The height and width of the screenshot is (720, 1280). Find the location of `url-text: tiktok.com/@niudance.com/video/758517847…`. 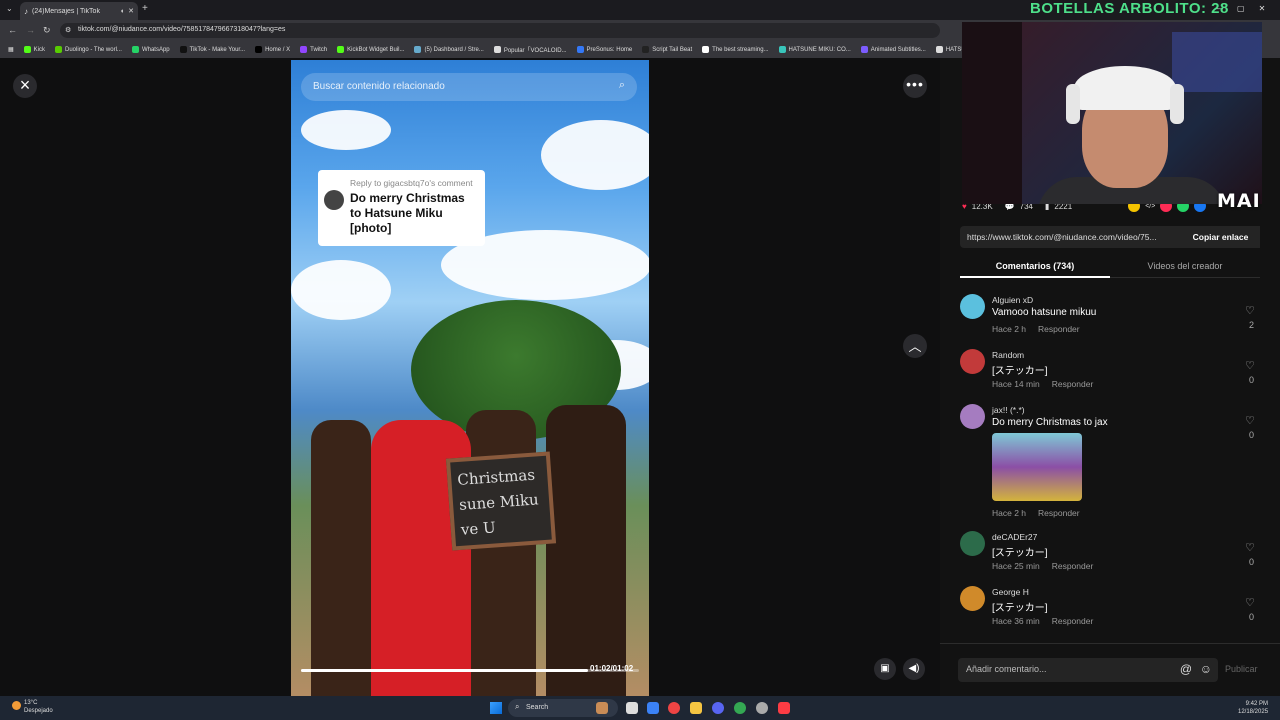

url-text: tiktok.com/@niudance.com/video/758517847… is located at coordinates (182, 29).